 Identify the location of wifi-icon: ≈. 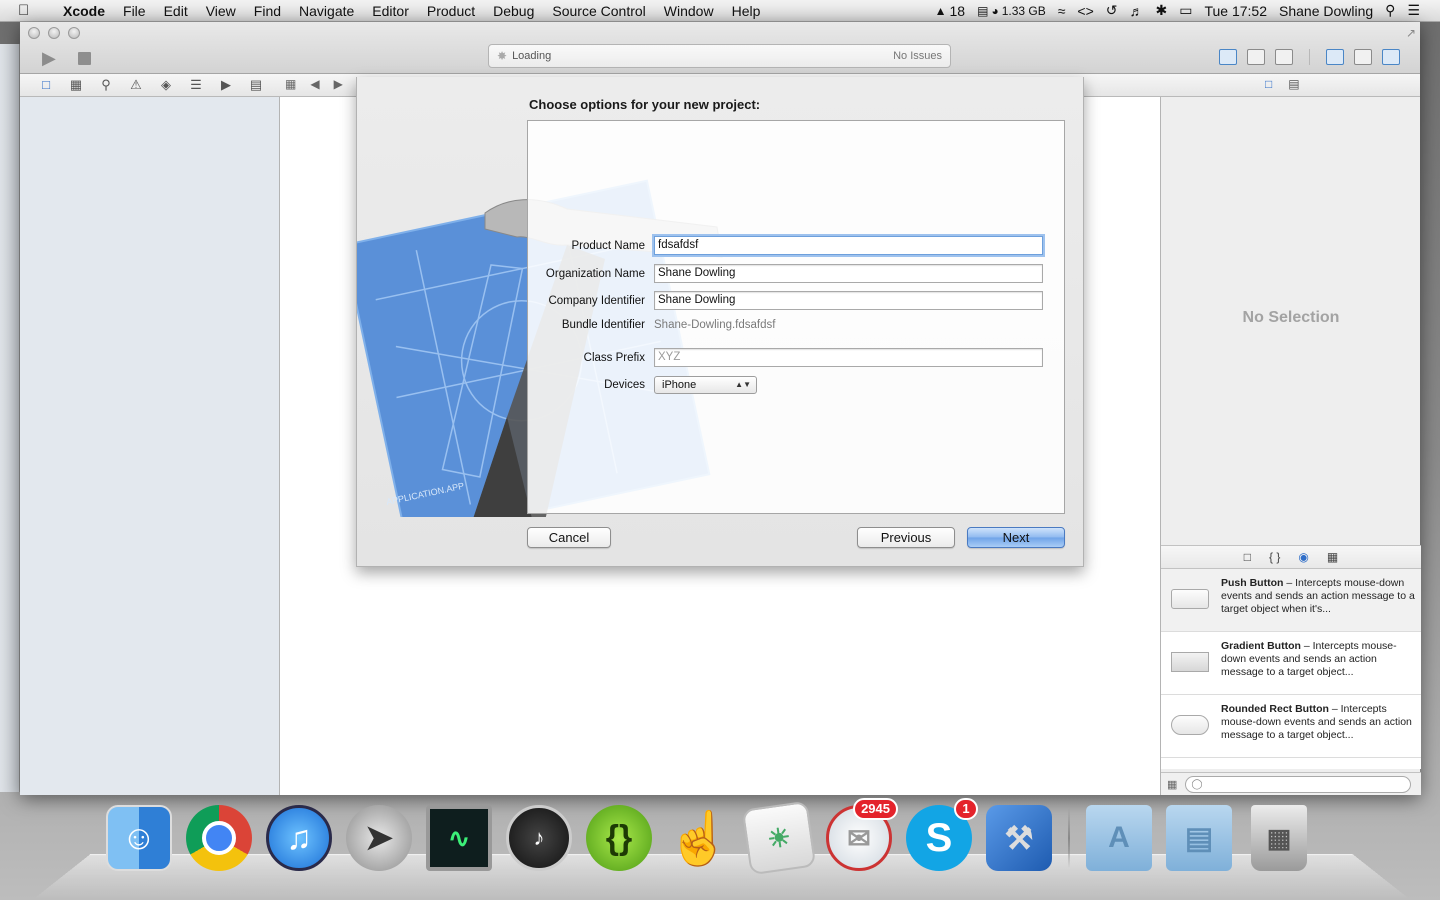
(1062, 11).